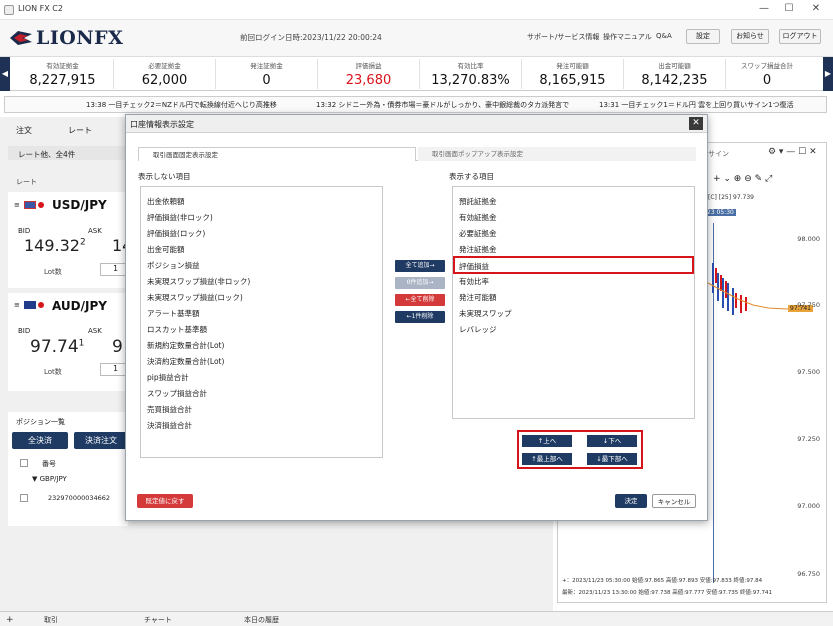 The height and width of the screenshot is (626, 833). I want to click on list-item: 売買損益合計, so click(169, 409).